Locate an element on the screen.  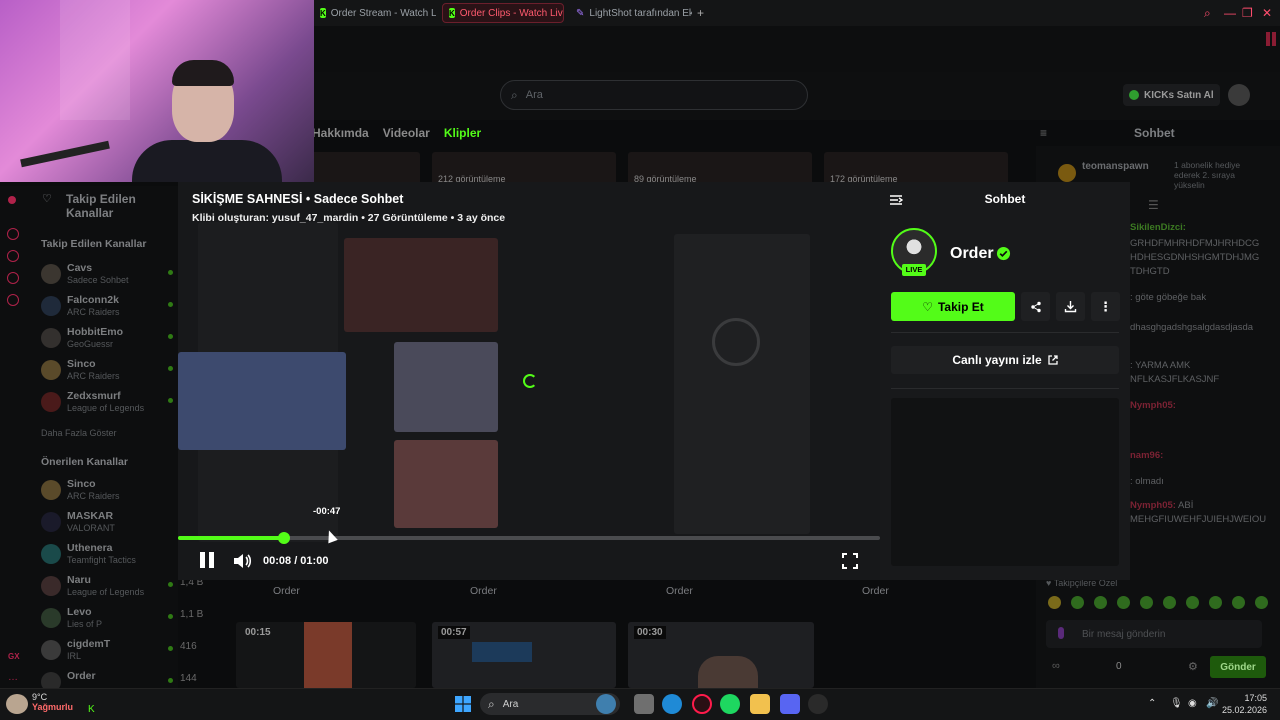
microphone-icon: 🎙 is located at coordinates (1176, 703).